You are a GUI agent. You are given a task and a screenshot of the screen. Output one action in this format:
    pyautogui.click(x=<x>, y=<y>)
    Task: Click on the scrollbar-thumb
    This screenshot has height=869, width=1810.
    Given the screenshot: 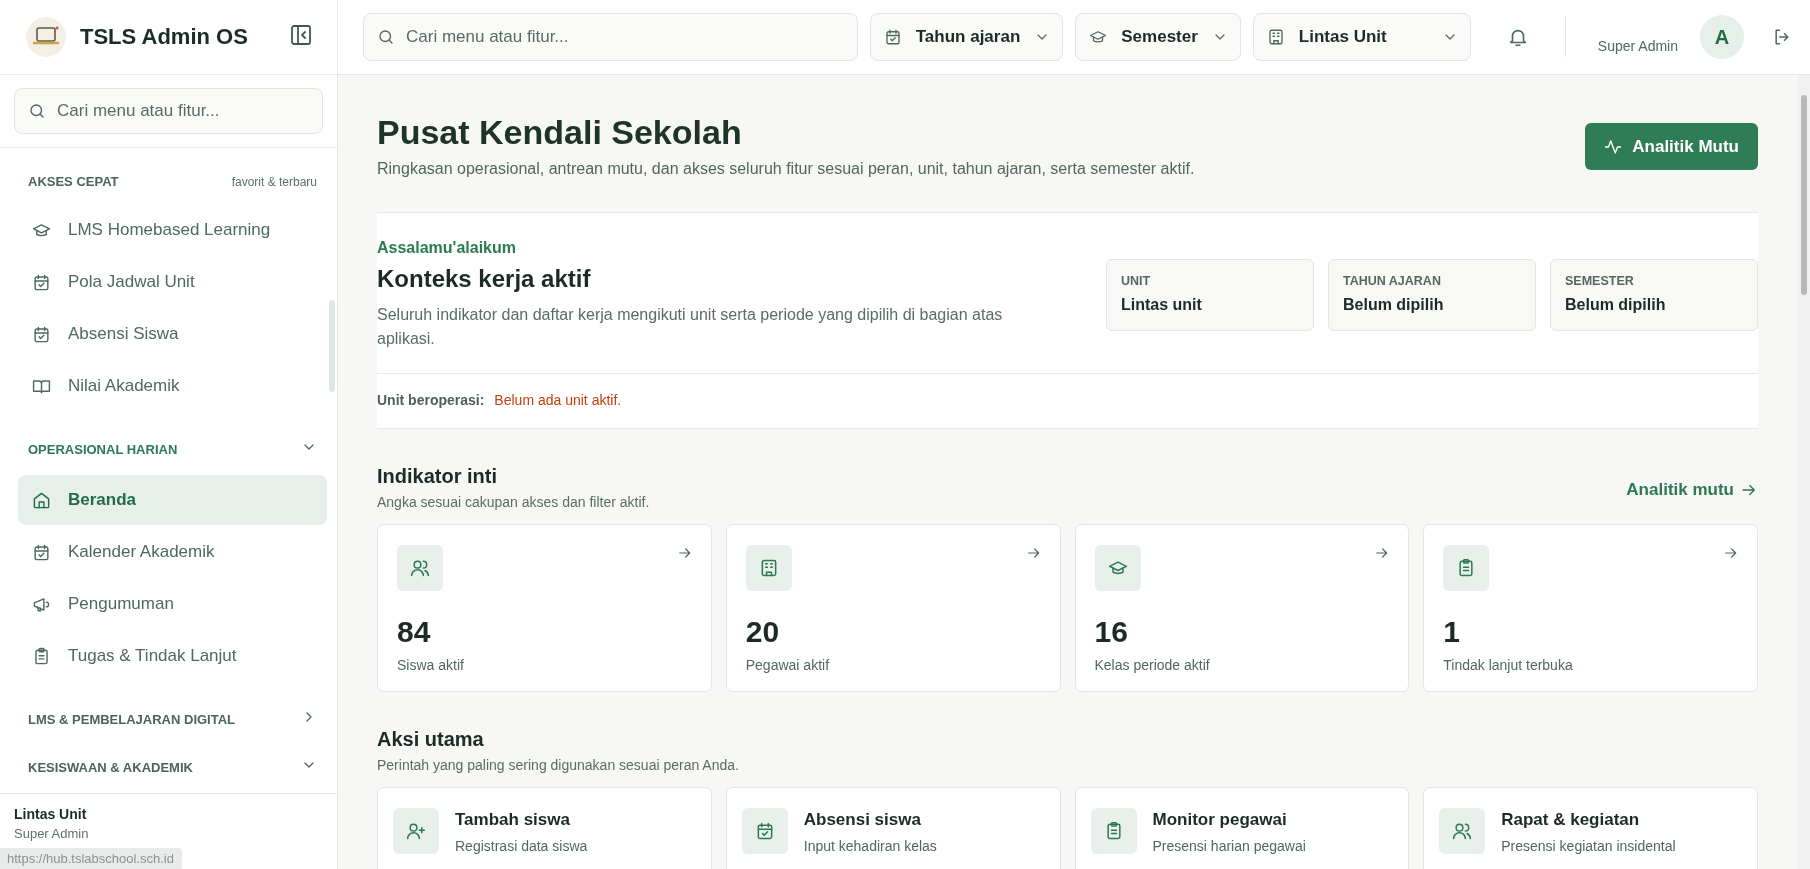 What is the action you would take?
    pyautogui.click(x=332, y=346)
    